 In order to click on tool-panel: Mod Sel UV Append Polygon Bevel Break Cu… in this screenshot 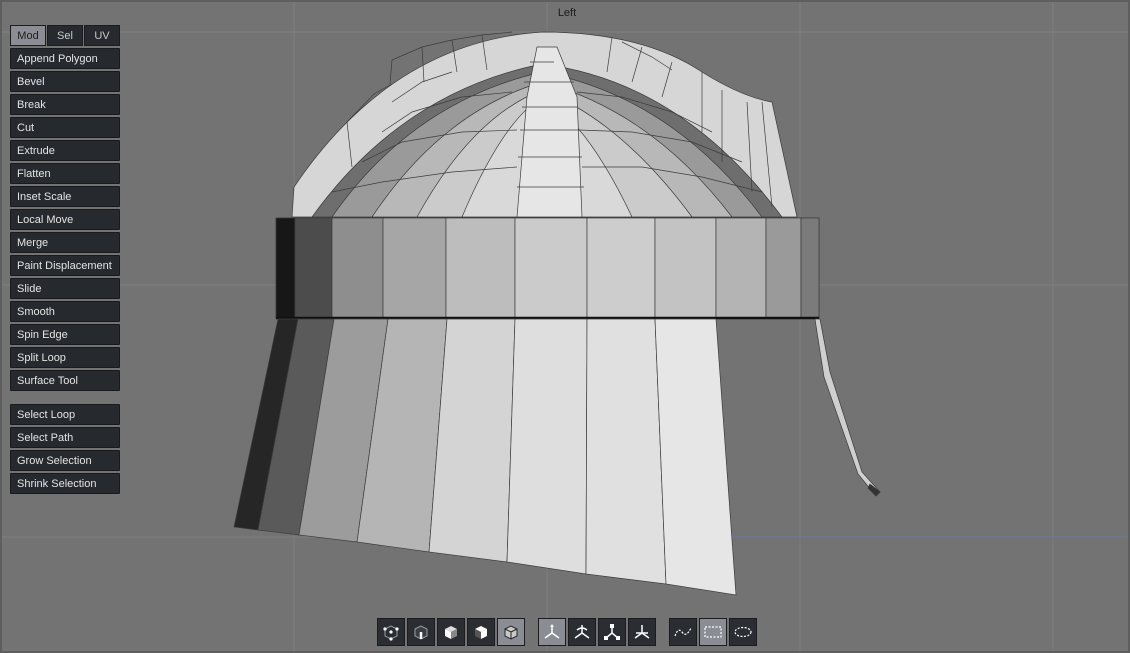, I will do `click(65, 260)`.